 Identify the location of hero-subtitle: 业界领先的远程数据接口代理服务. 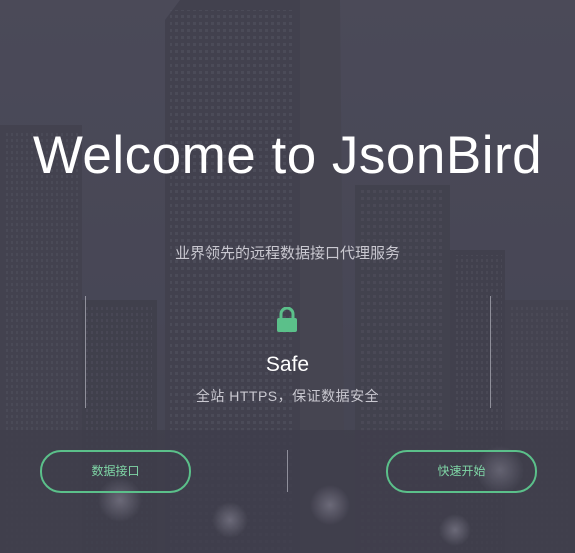
(287, 253).